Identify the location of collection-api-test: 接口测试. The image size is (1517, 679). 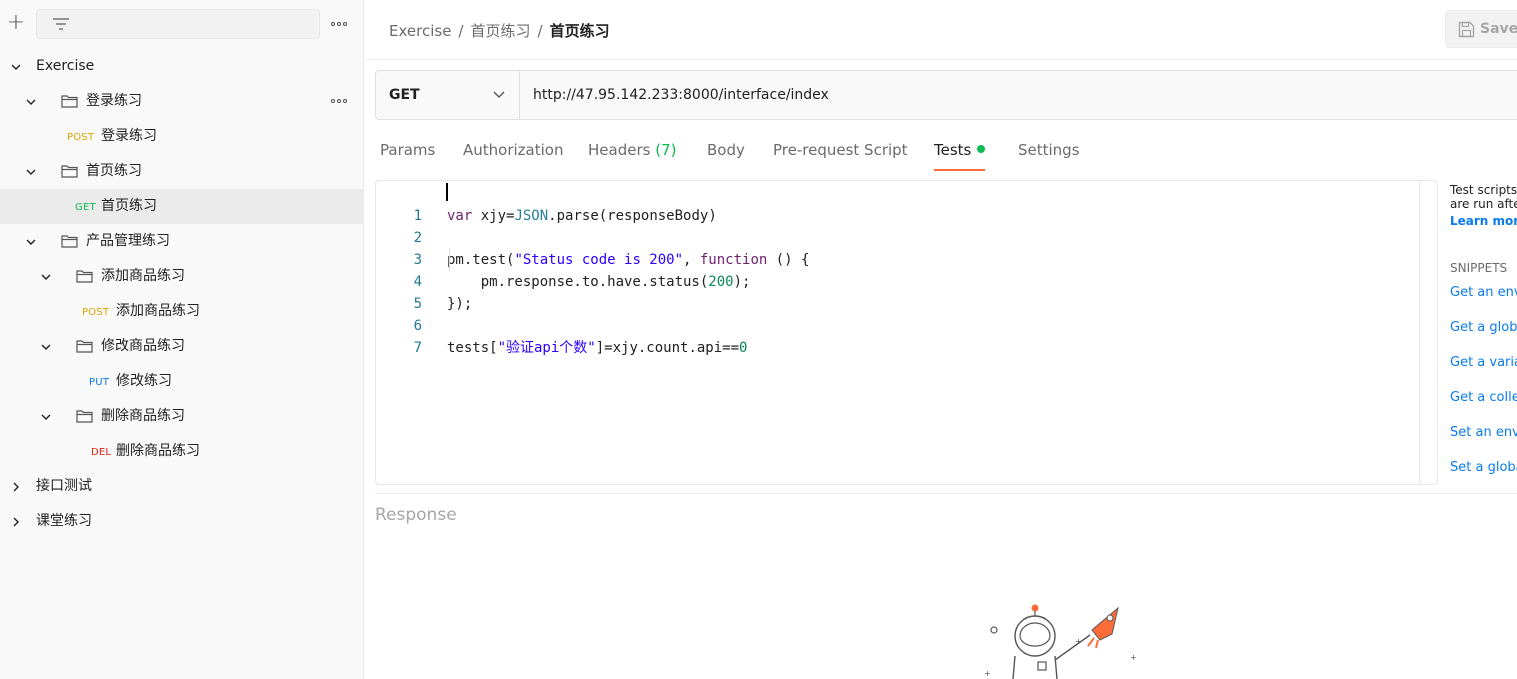
(182, 486).